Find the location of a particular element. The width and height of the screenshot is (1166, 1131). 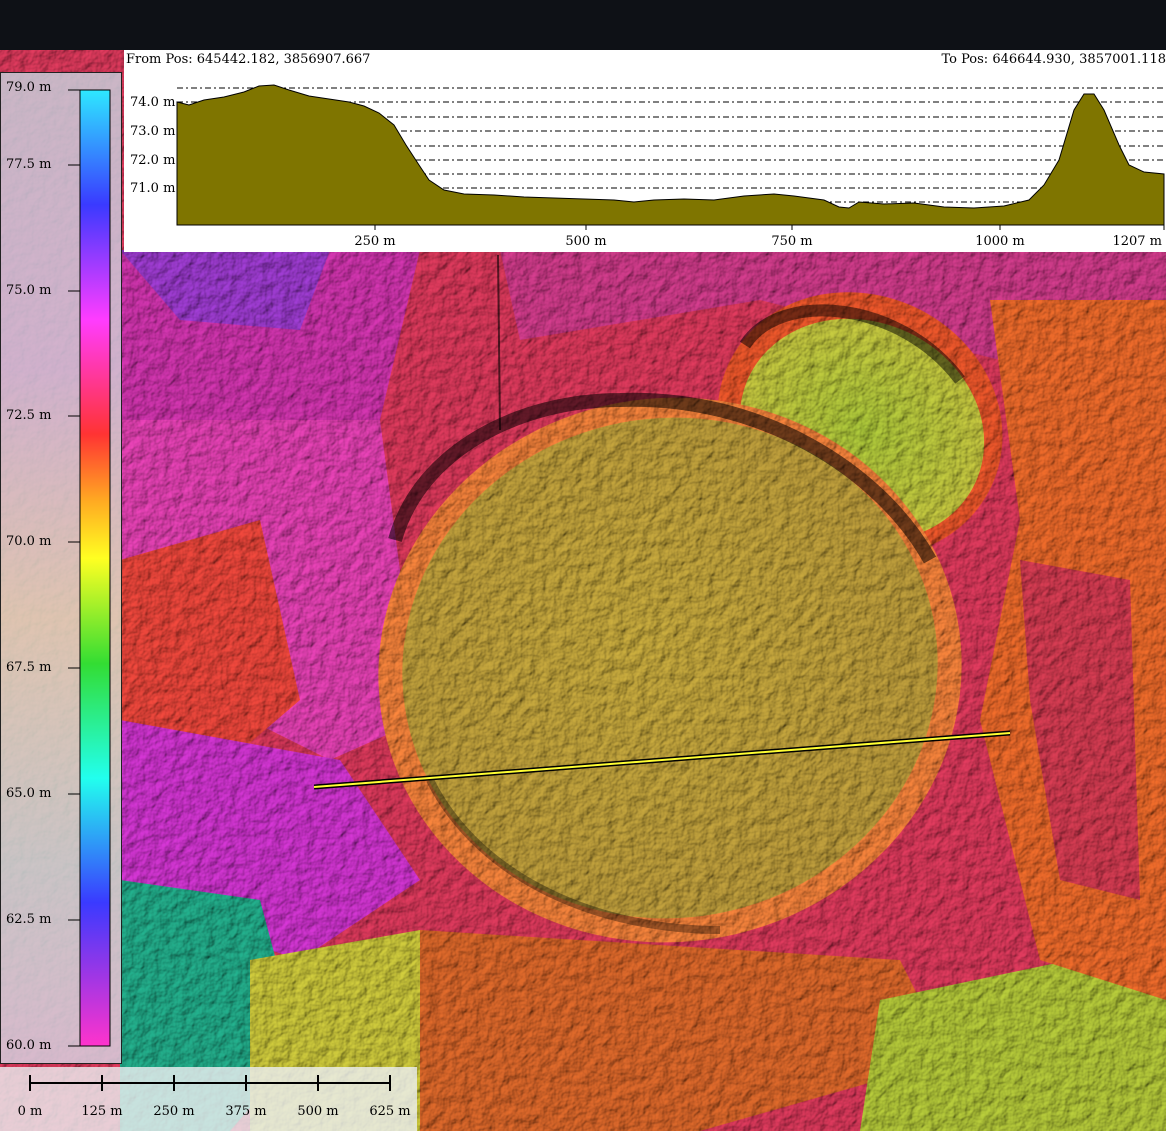

legend-color-ramp is located at coordinates (95, 568).